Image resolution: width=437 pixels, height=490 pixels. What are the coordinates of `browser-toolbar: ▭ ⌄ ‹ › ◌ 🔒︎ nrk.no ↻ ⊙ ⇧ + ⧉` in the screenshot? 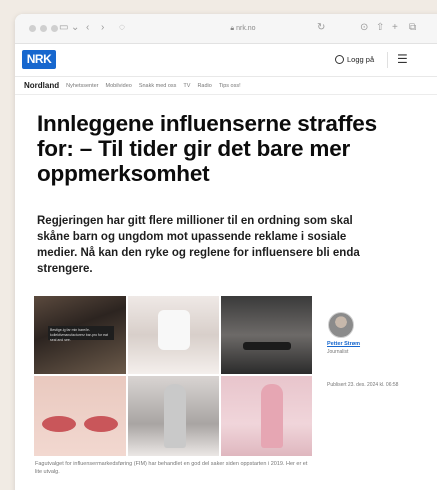 It's located at (226, 29).